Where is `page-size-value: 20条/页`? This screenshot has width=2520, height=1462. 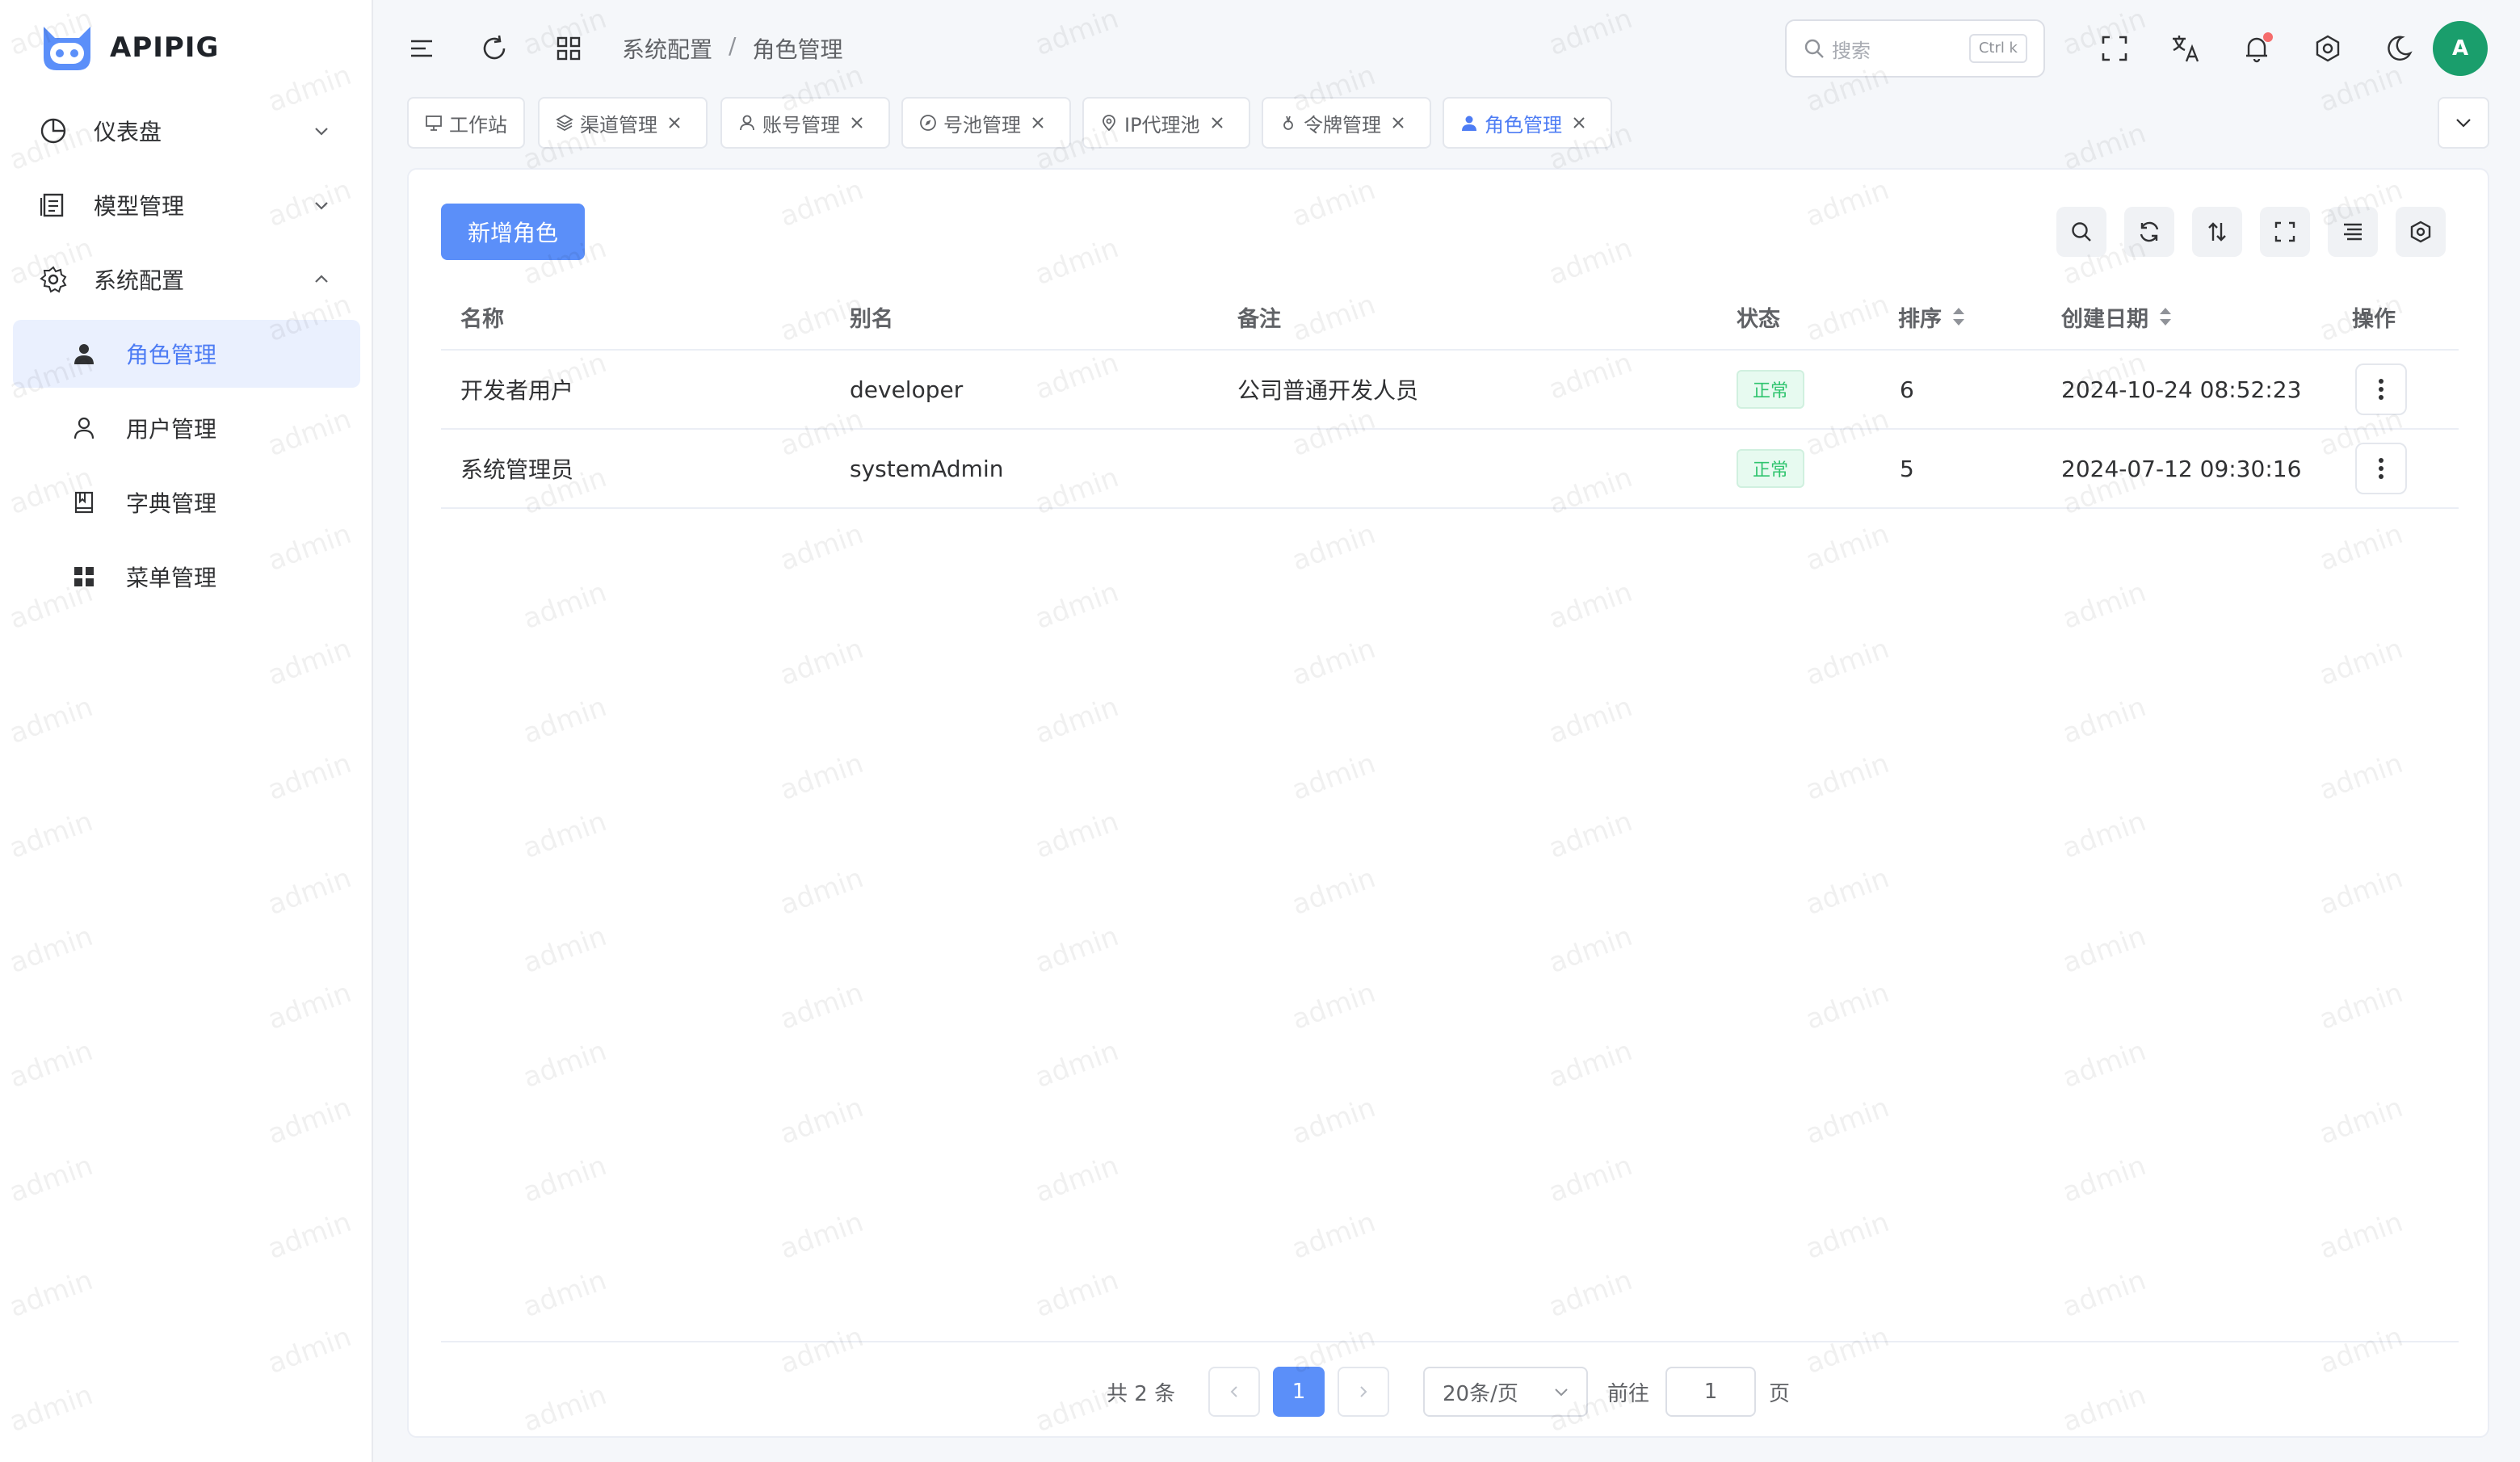
page-size-value: 20条/页 is located at coordinates (1480, 1393).